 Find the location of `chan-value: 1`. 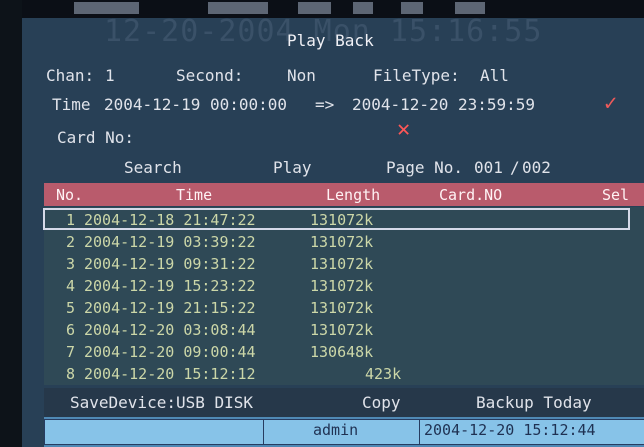

chan-value: 1 is located at coordinates (110, 75).